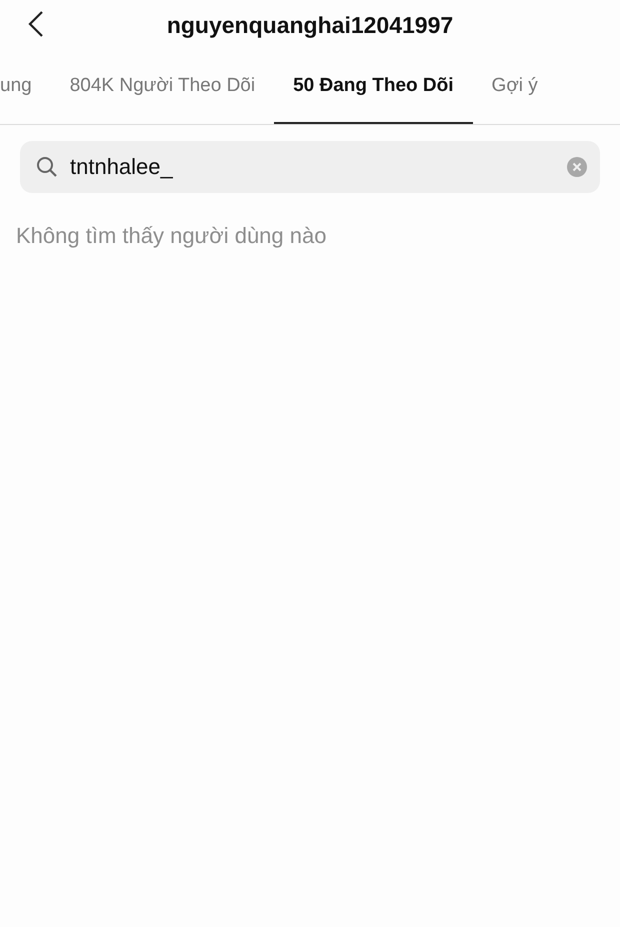  I want to click on tab: Gợi ý, so click(514, 87).